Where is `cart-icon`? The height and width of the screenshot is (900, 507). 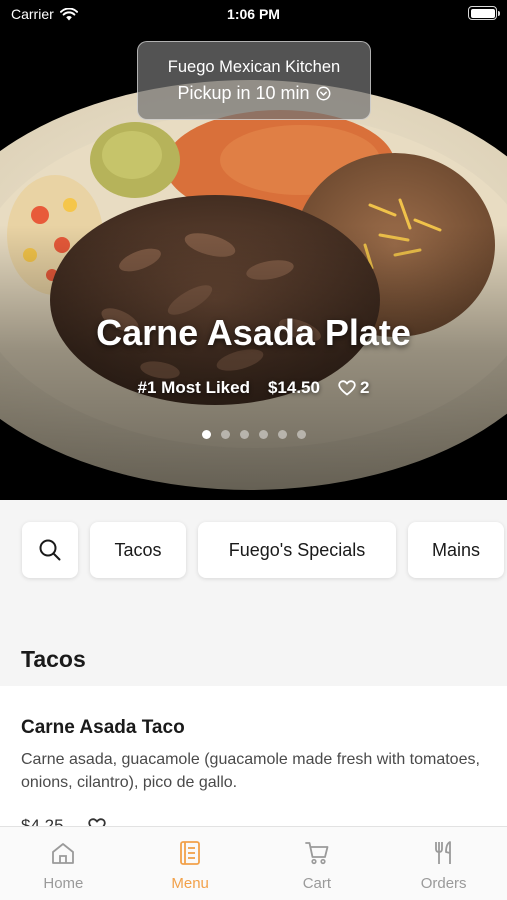 cart-icon is located at coordinates (317, 853).